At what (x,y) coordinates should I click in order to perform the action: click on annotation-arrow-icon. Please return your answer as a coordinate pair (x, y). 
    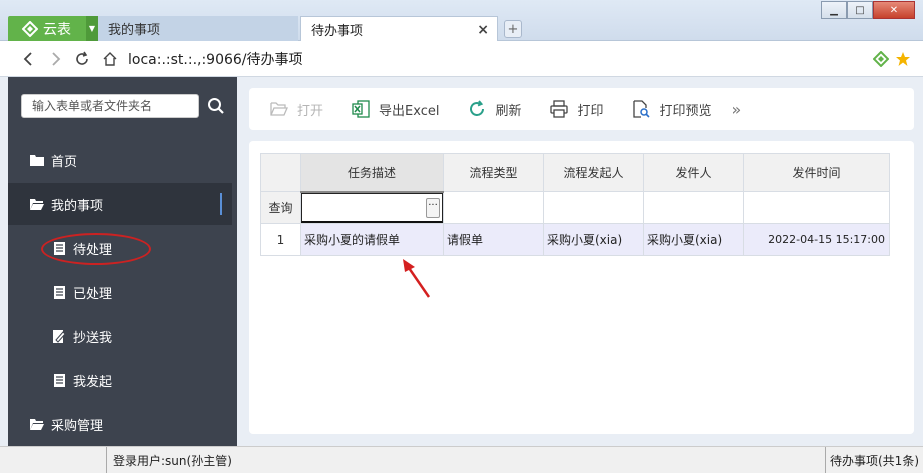
    Looking at the image, I should click on (417, 278).